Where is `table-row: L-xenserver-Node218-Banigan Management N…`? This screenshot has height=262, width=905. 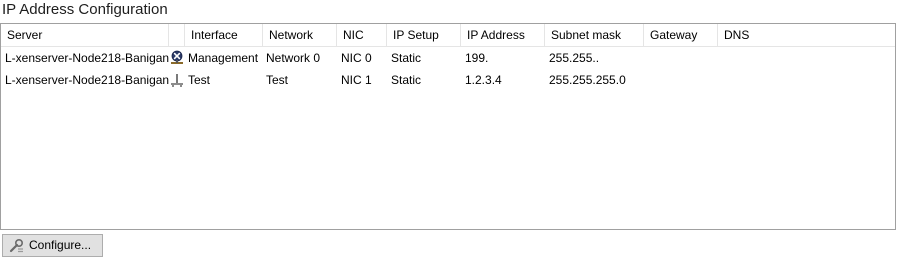 table-row: L-xenserver-Node218-Banigan Management N… is located at coordinates (448, 58).